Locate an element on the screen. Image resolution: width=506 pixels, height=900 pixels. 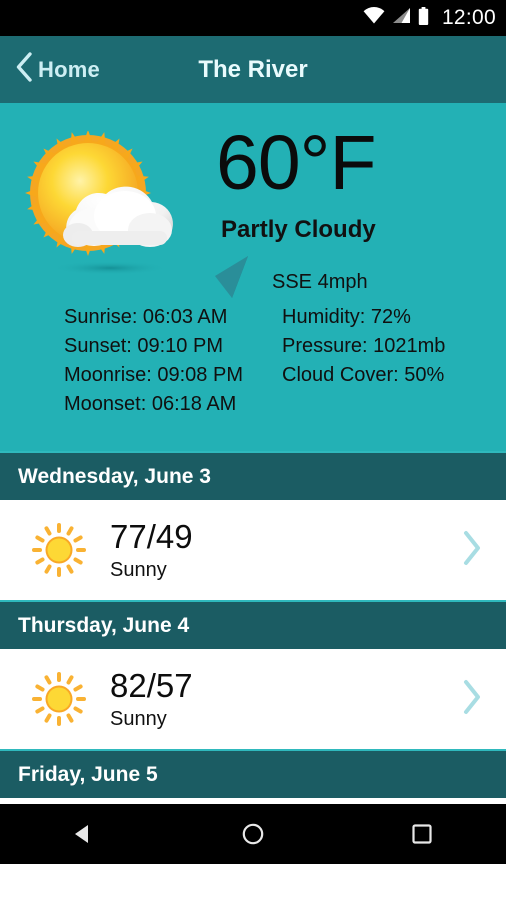
android-navigation-bar is located at coordinates (253, 834).